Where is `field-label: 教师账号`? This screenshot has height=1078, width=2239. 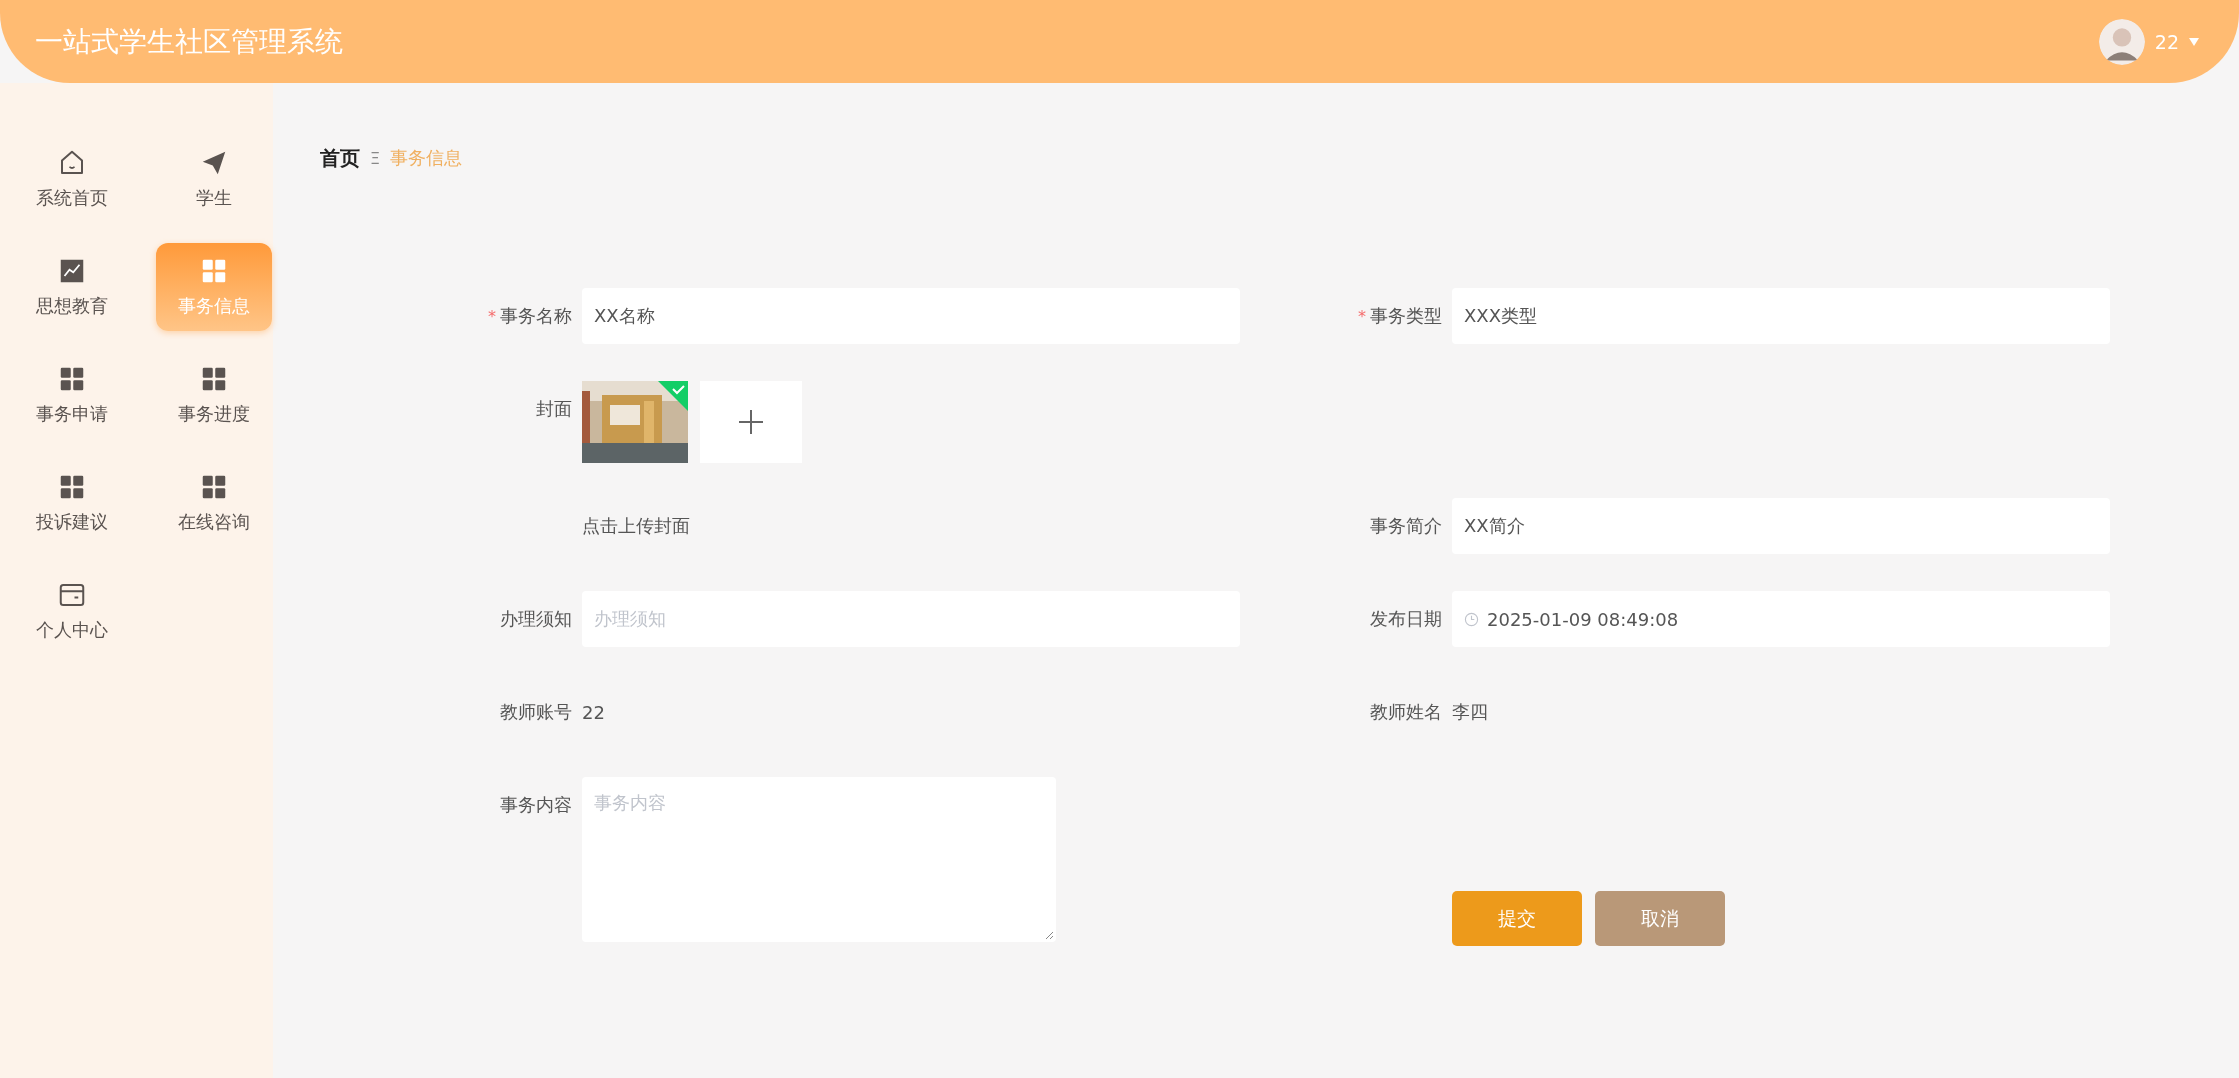 field-label: 教师账号 is located at coordinates (536, 712).